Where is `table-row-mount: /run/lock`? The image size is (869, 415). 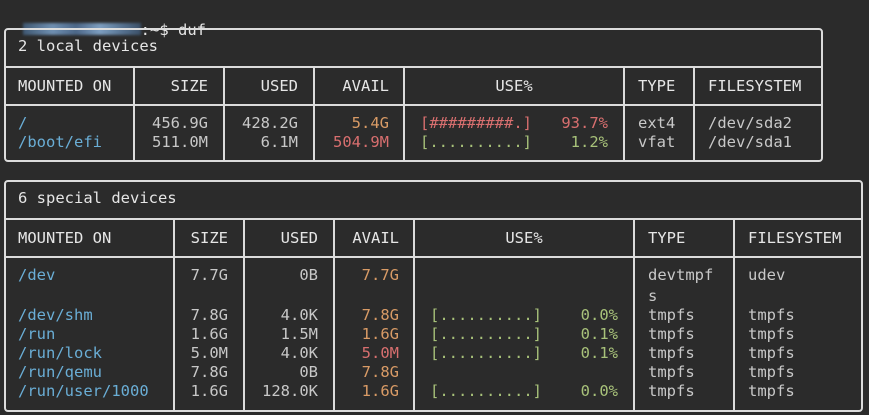
table-row-mount: /run/lock is located at coordinates (60, 353).